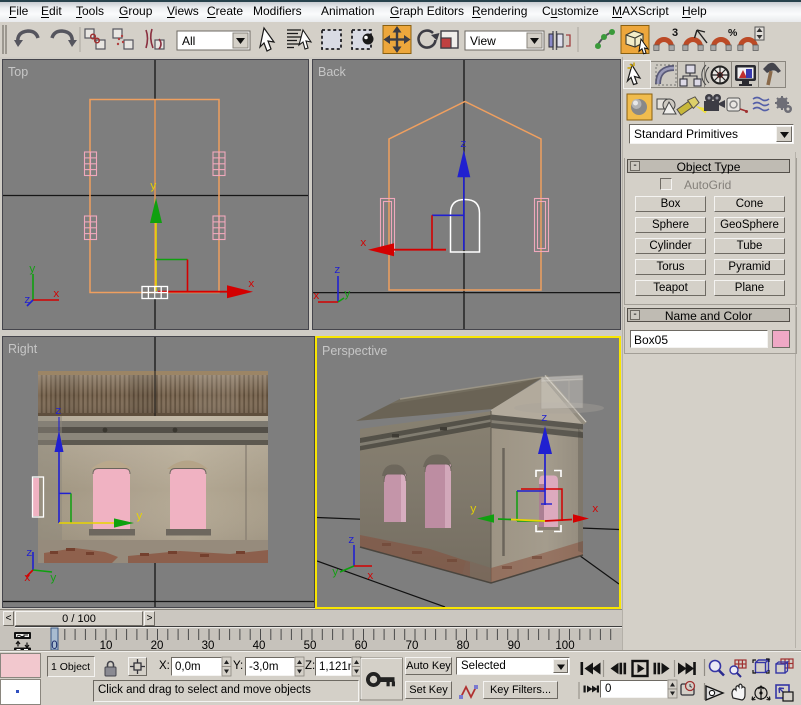 The width and height of the screenshot is (801, 705). Describe the element at coordinates (514, 645) in the screenshot. I see `svg-text: 90` at that location.